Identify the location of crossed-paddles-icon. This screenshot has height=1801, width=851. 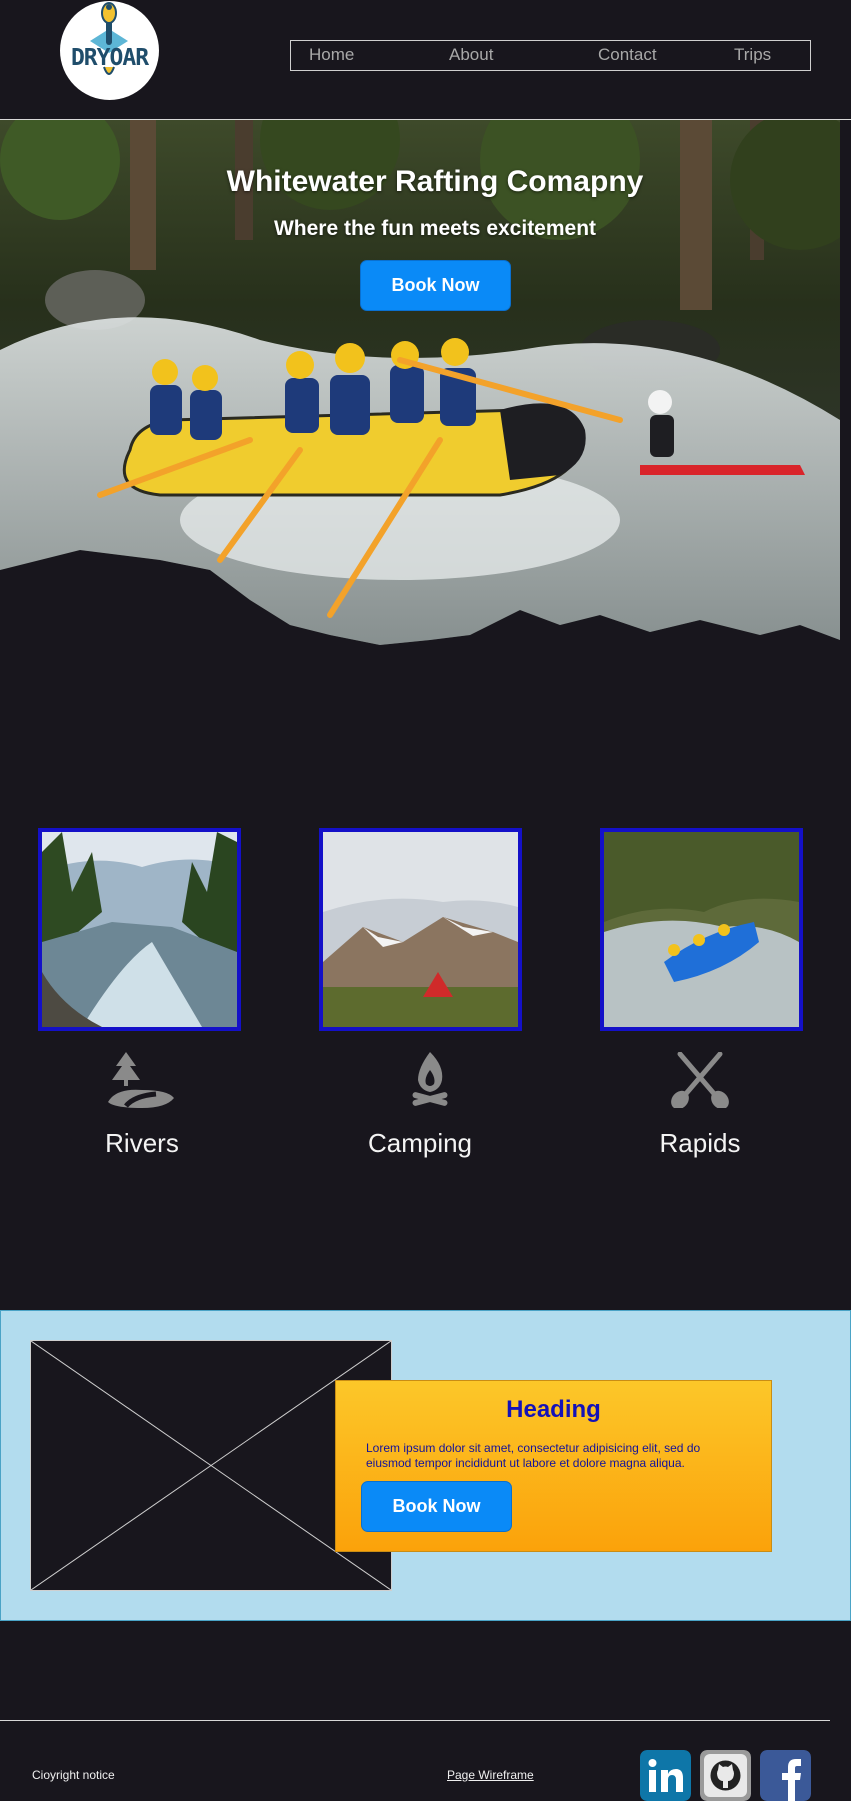
(700, 1080).